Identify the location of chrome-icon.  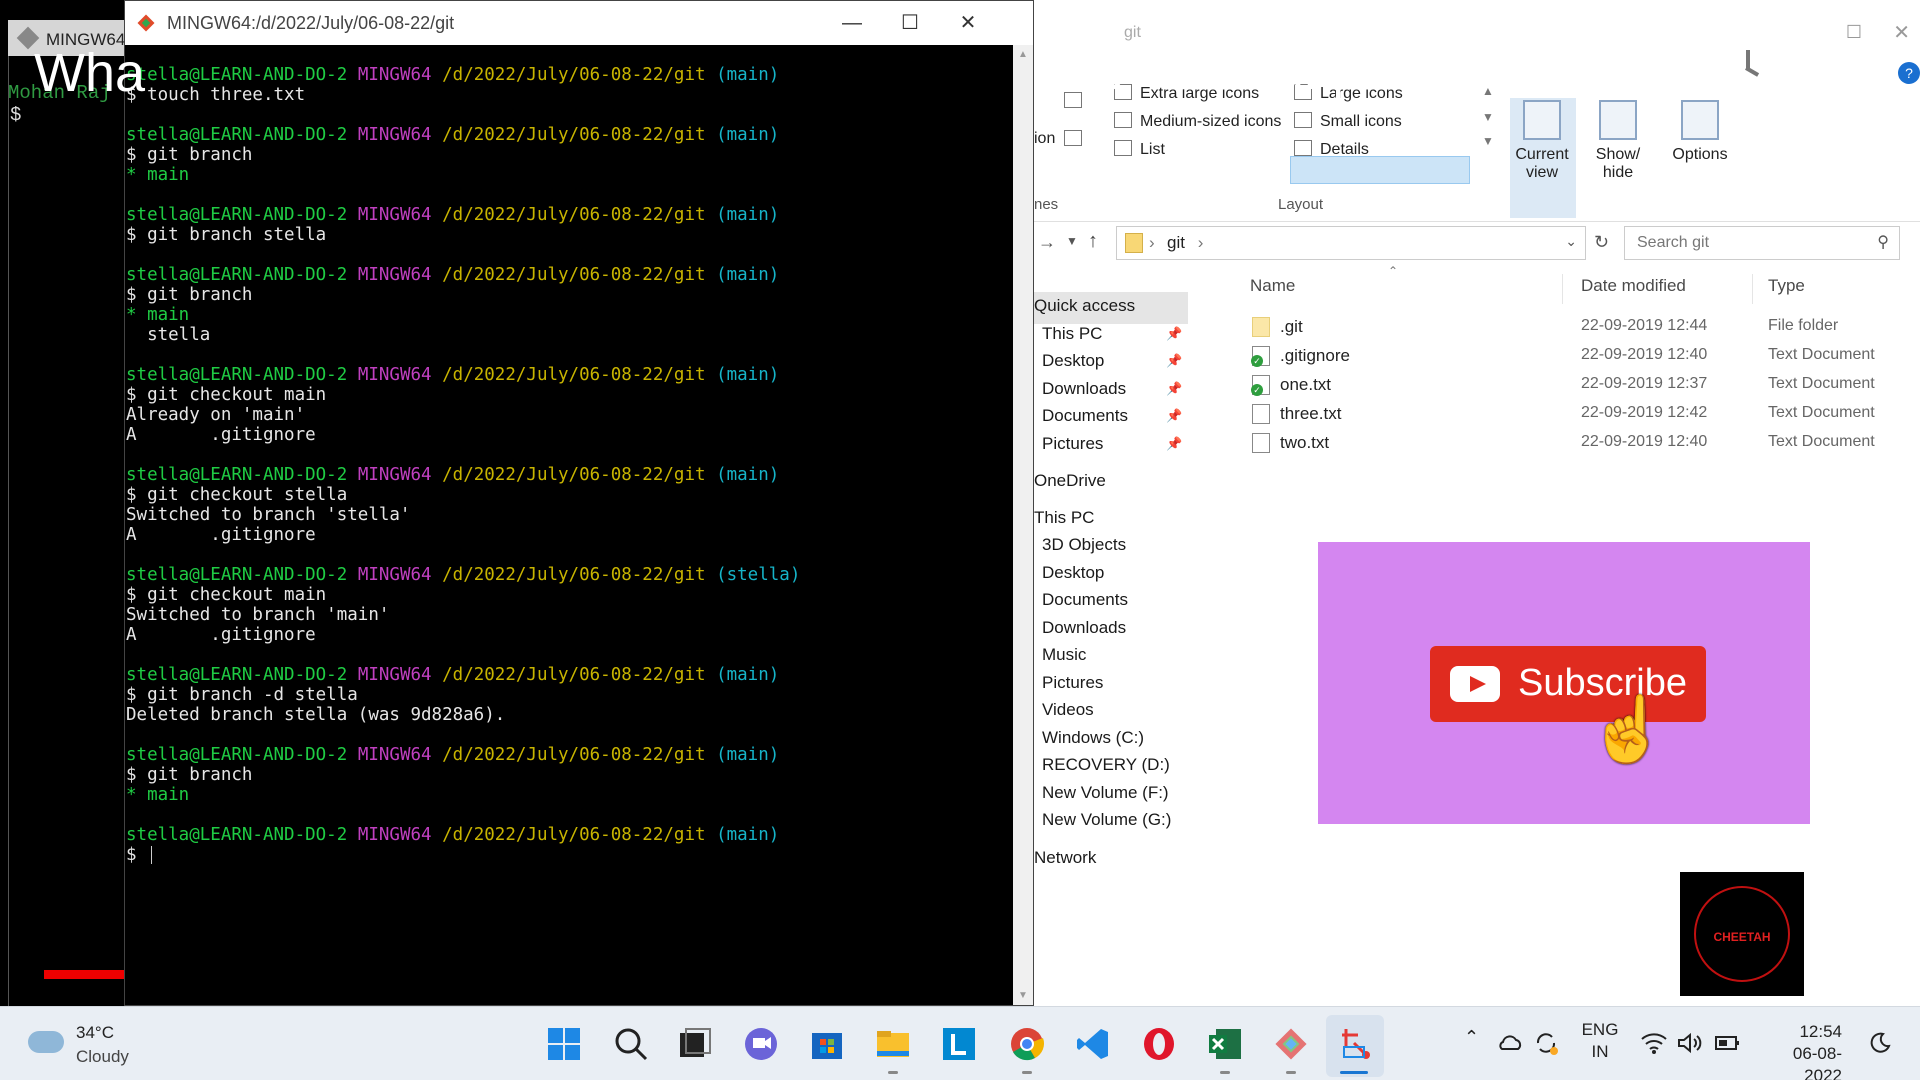
(1027, 1044).